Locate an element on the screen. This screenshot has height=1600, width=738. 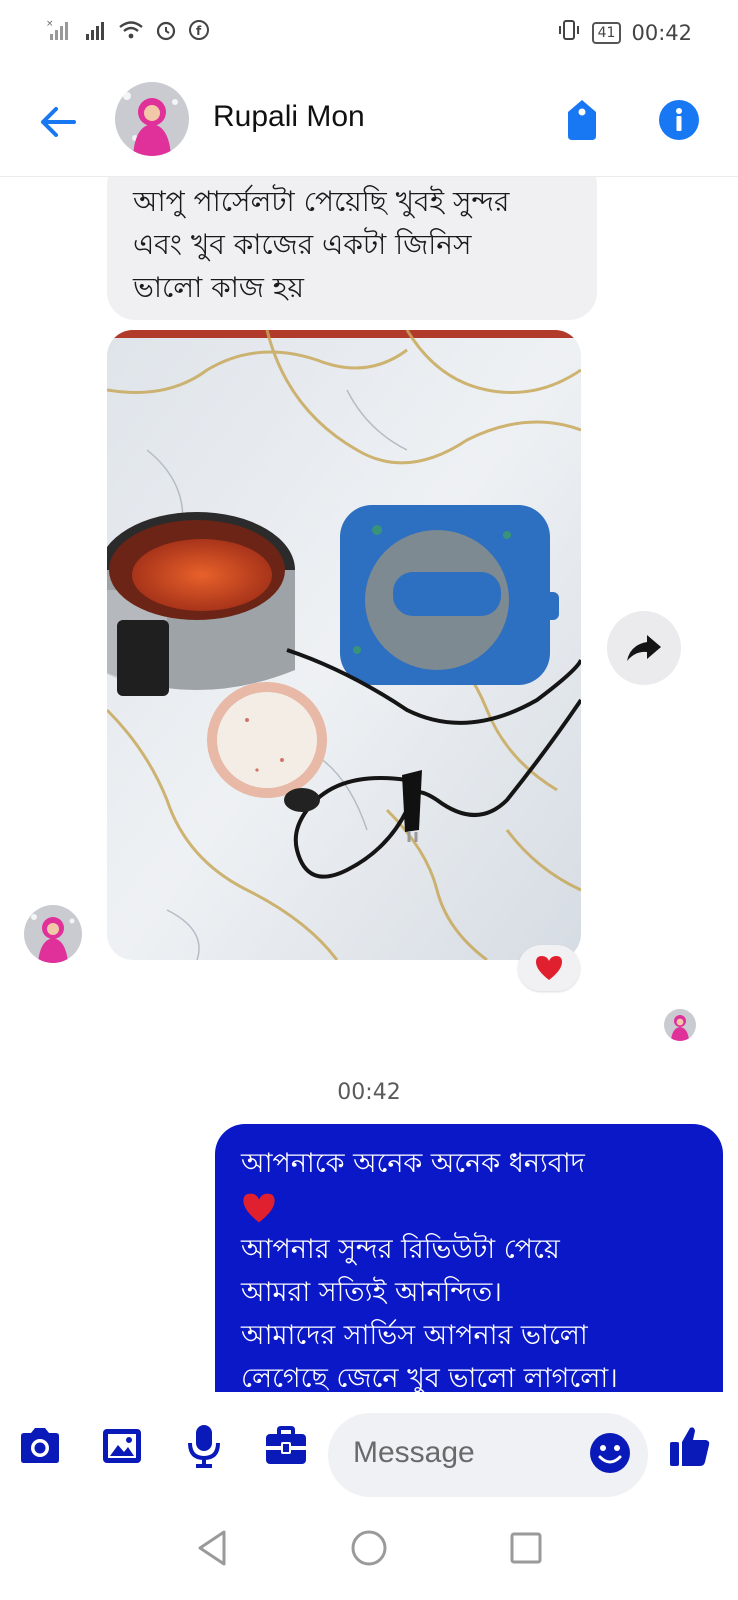
system-nav-bar is located at coordinates (369, 1551).